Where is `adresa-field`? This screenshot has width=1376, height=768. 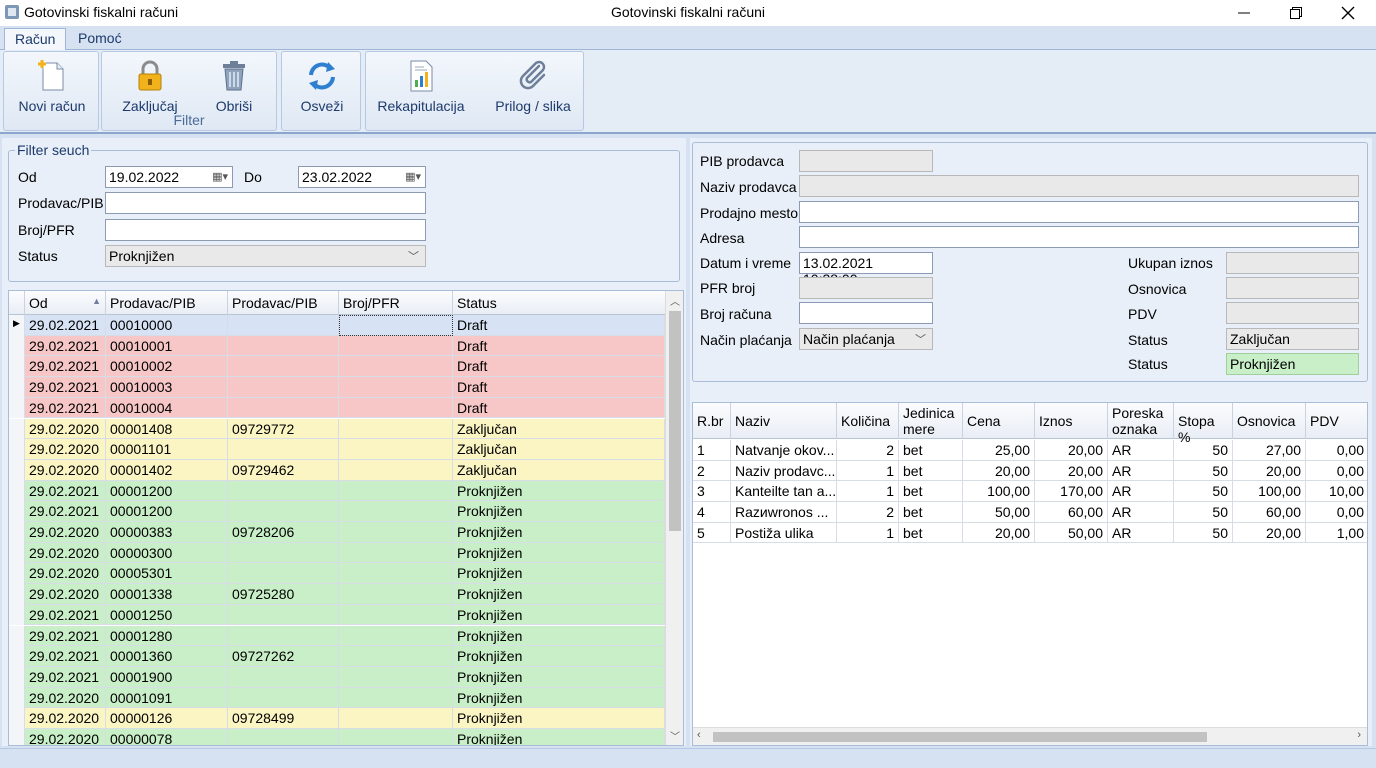
adresa-field is located at coordinates (1079, 237).